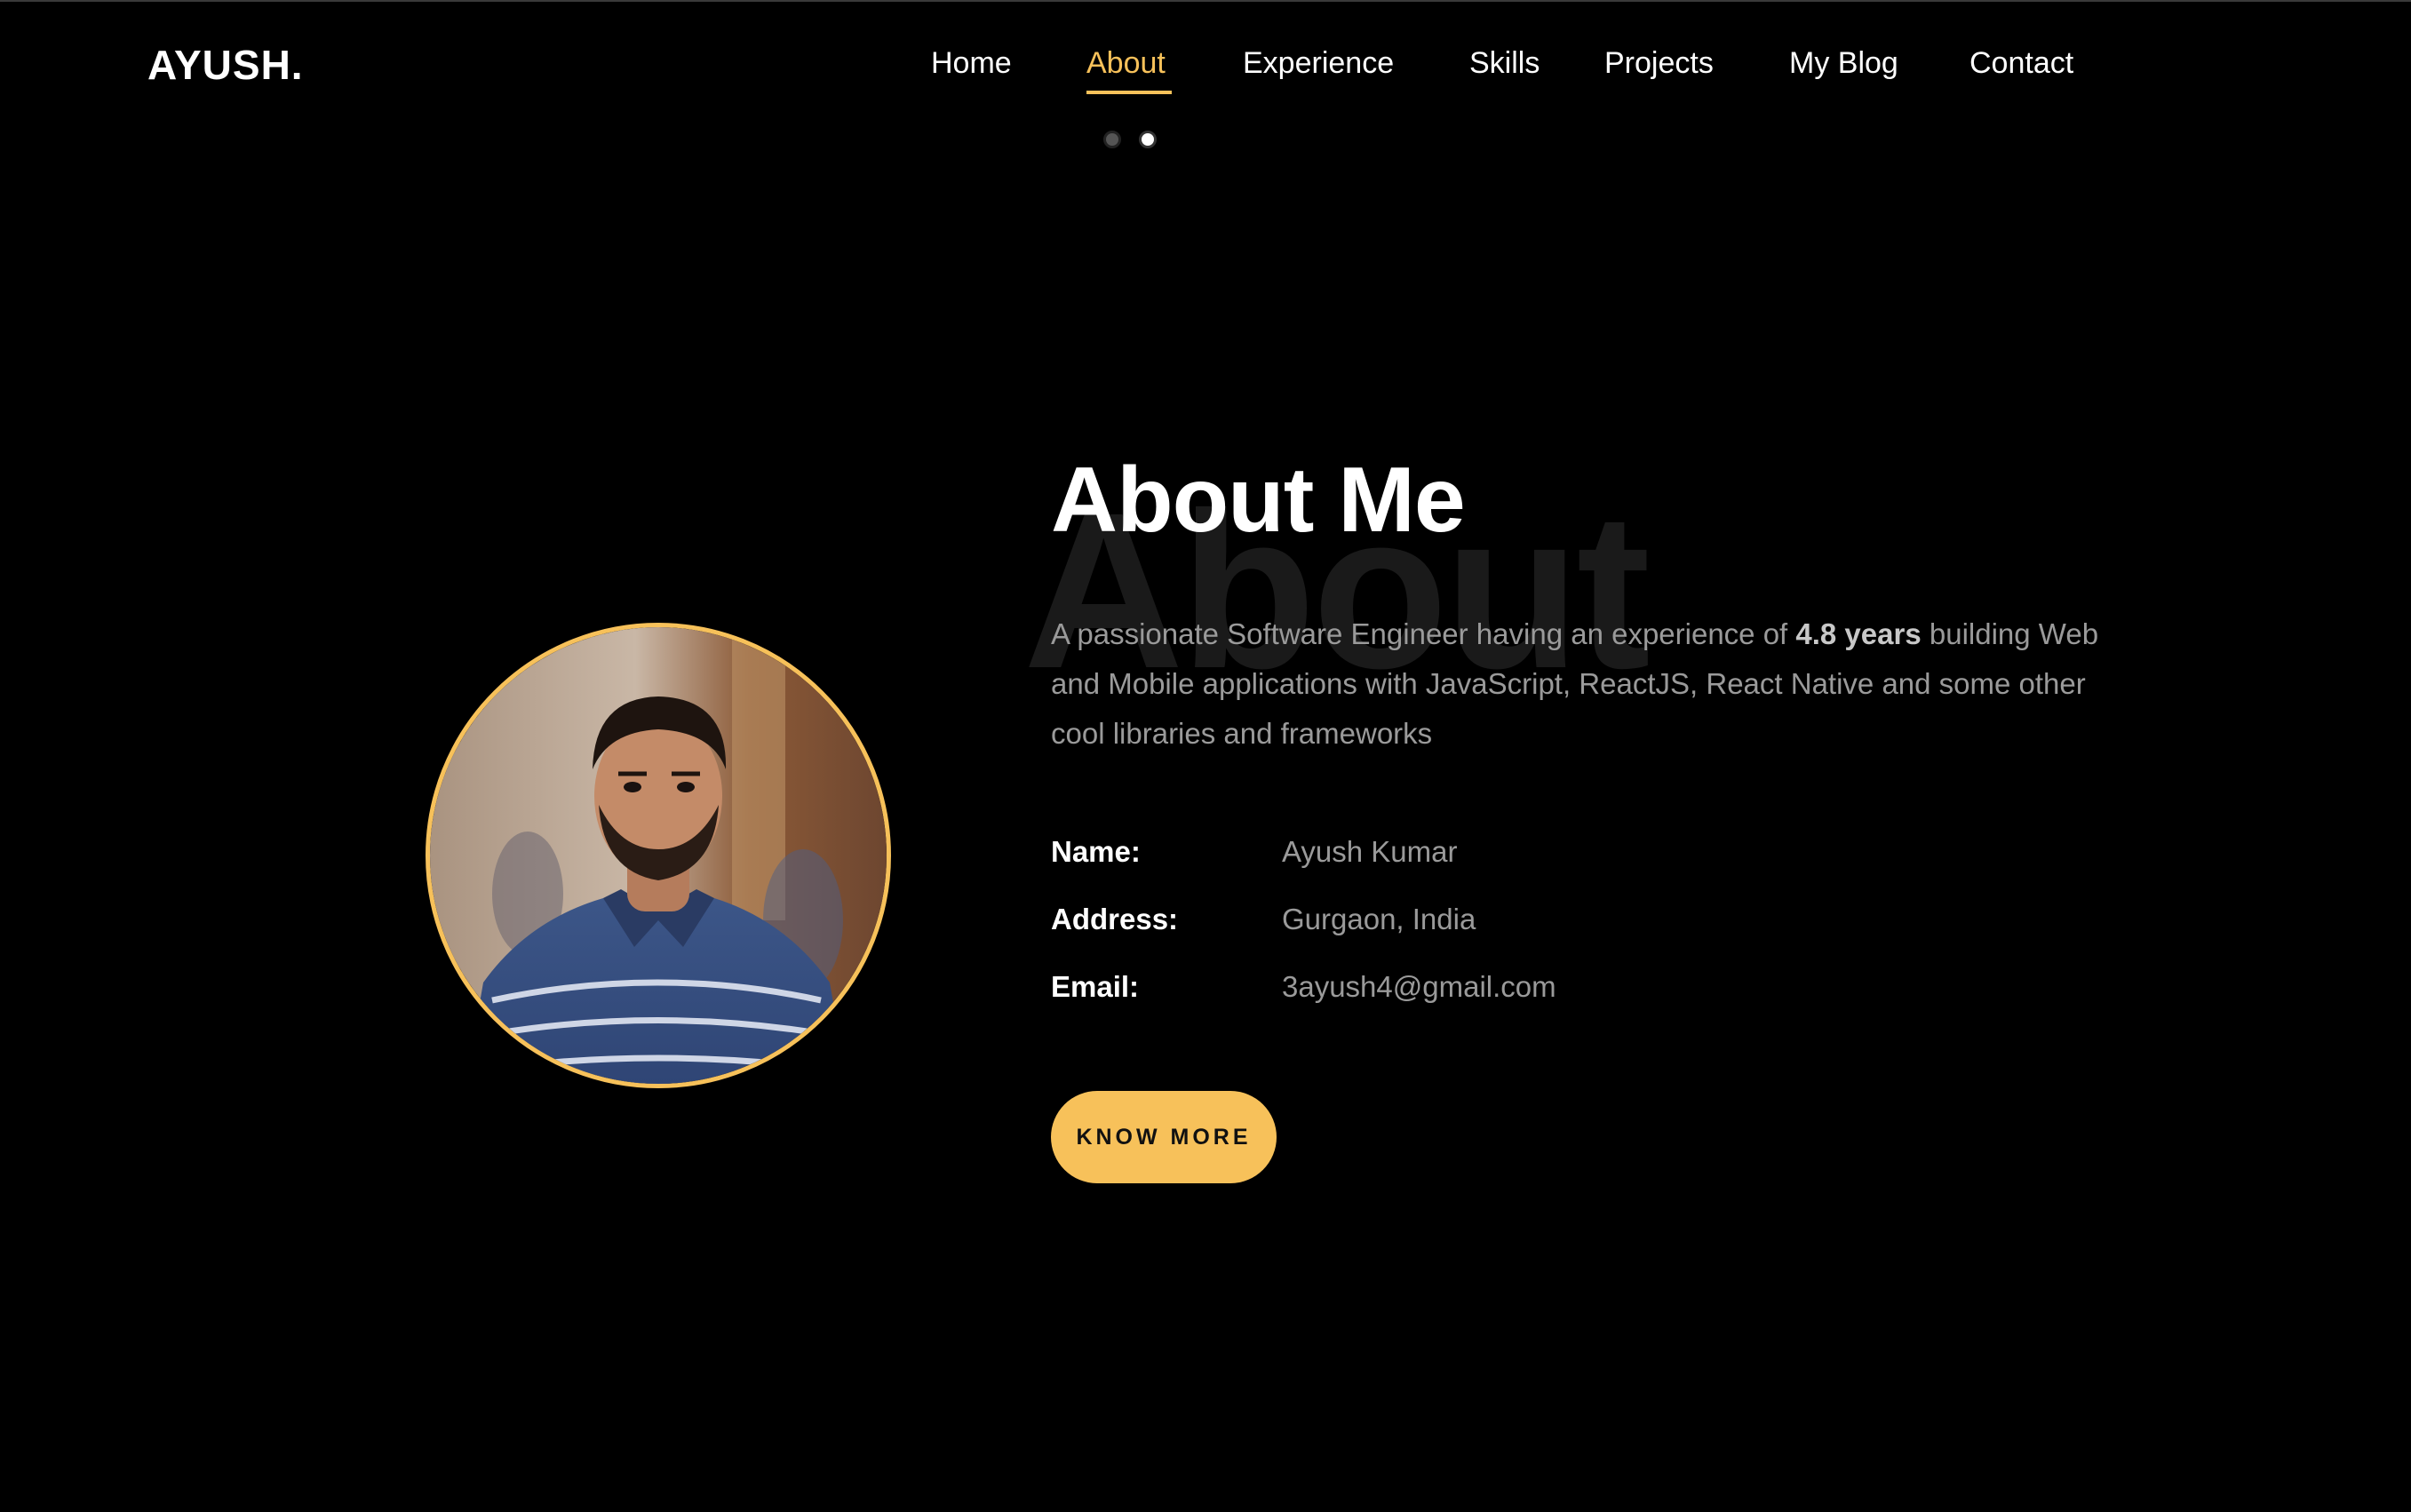  Describe the element at coordinates (1126, 63) in the screenshot. I see `nav-about: About` at that location.